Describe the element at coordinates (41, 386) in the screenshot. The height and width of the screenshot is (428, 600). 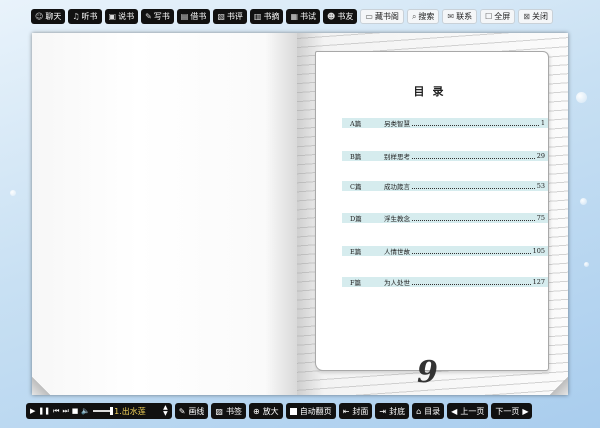
I see `left-page-corner` at that location.